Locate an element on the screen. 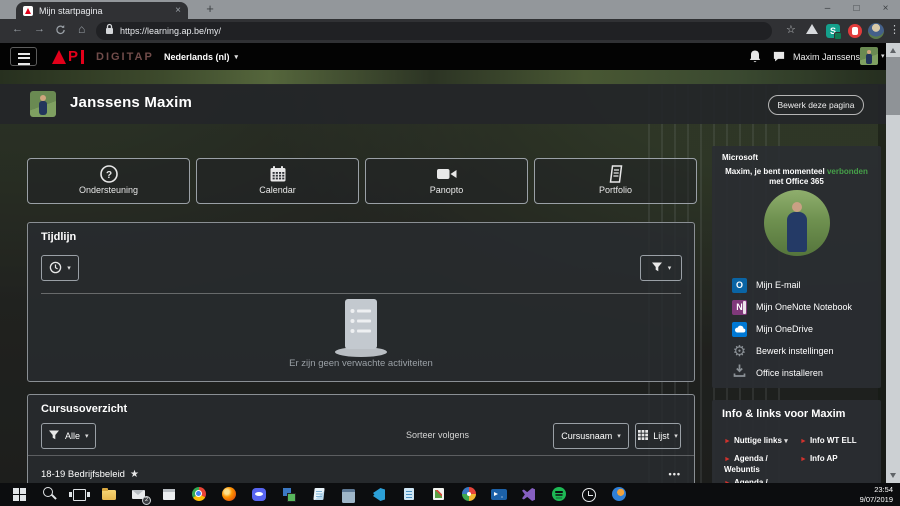  user-menu-chevron-icon: ▾ is located at coordinates (883, 56).